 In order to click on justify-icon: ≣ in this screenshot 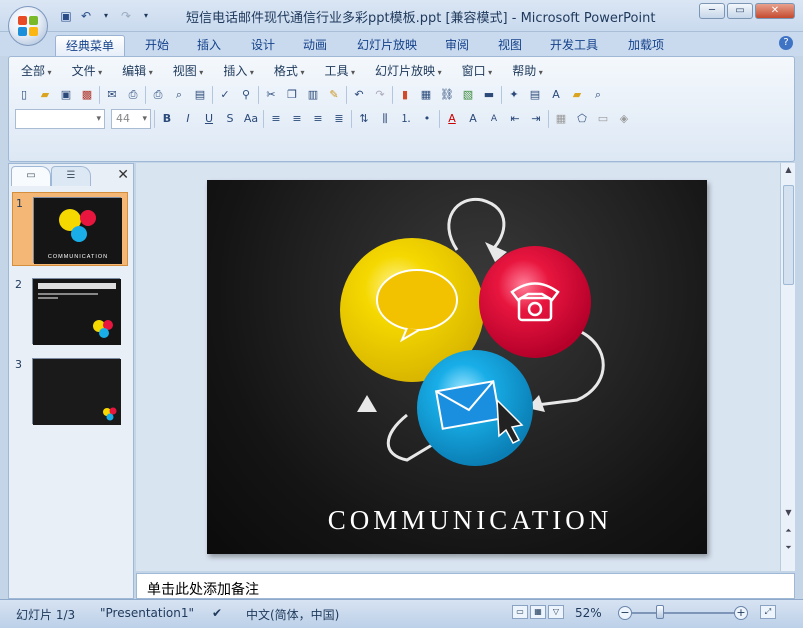, I will do `click(339, 119)`.